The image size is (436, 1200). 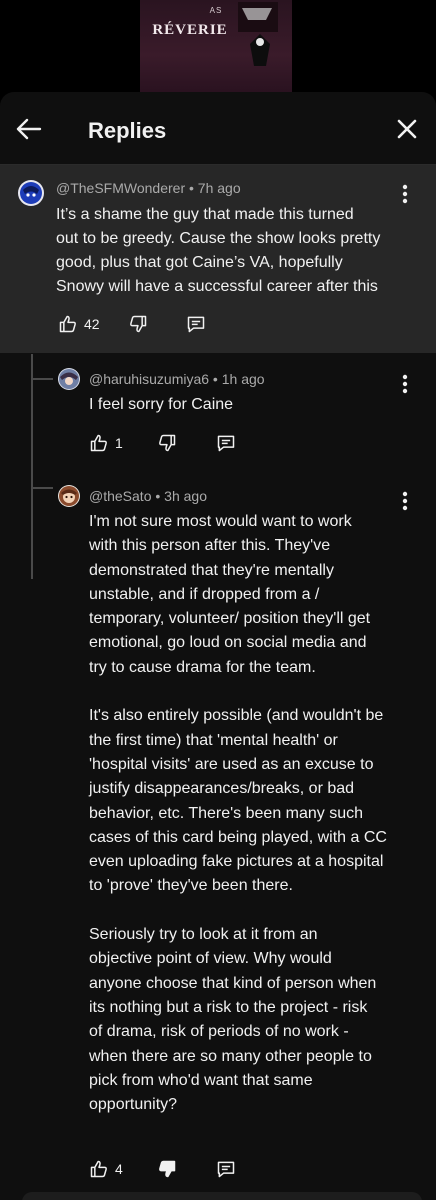 What do you see at coordinates (220, 521) in the screenshot?
I see `comment-line: I'm not sure most would want to work` at bounding box center [220, 521].